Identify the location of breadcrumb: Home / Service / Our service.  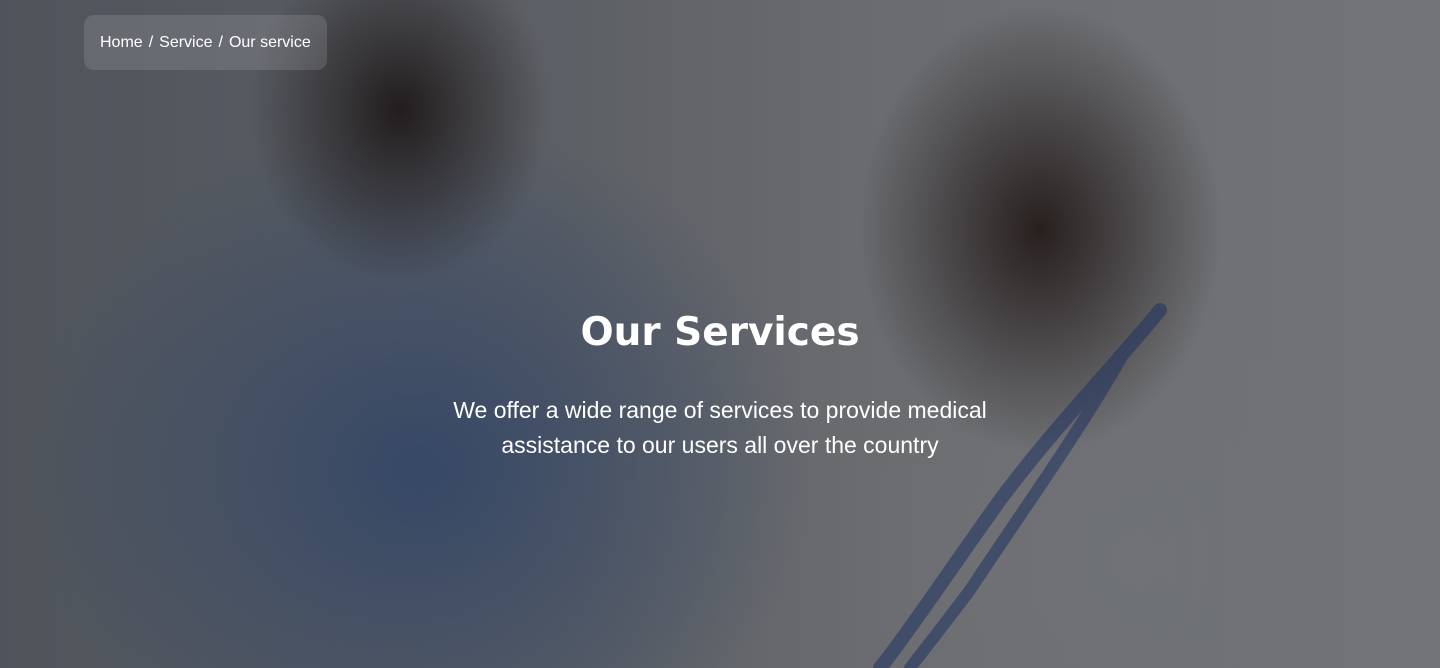
(205, 42).